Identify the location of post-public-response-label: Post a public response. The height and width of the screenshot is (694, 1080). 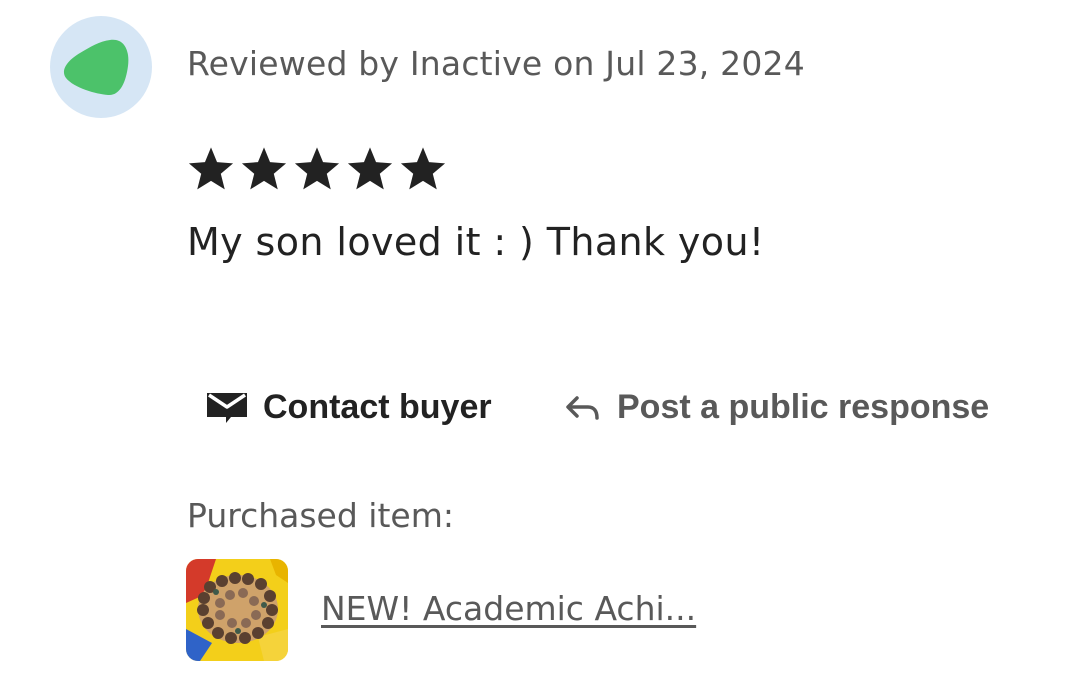
(803, 406).